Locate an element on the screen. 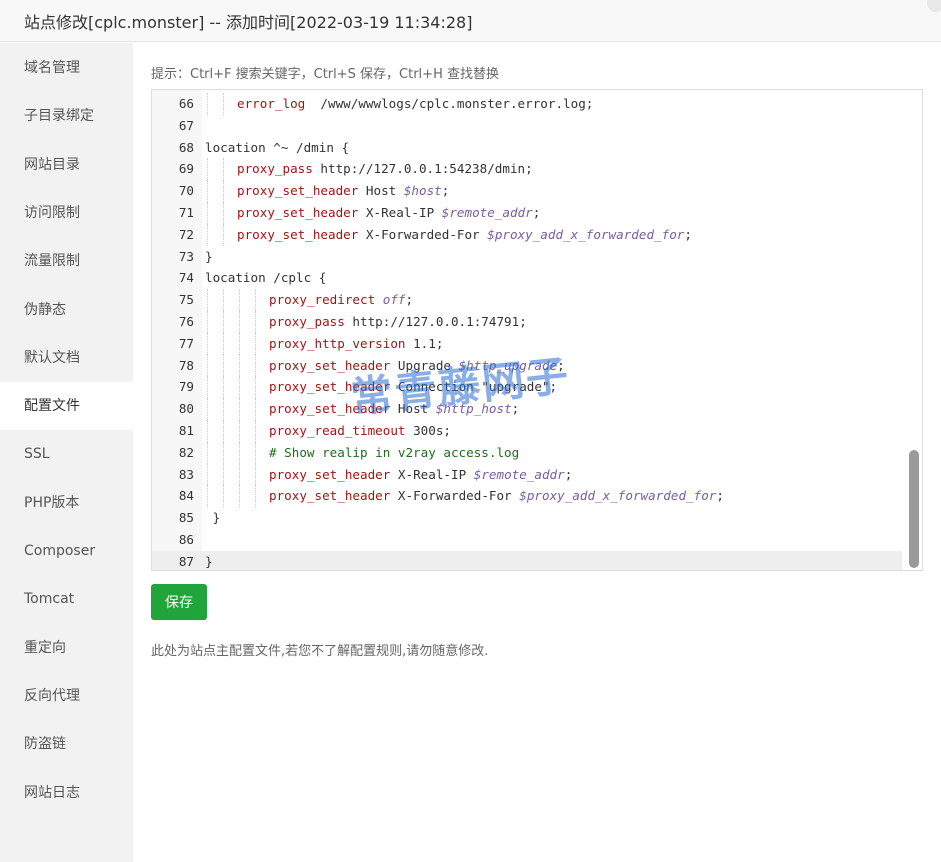 This screenshot has height=862, width=941. line-number: 74 is located at coordinates (186, 278).